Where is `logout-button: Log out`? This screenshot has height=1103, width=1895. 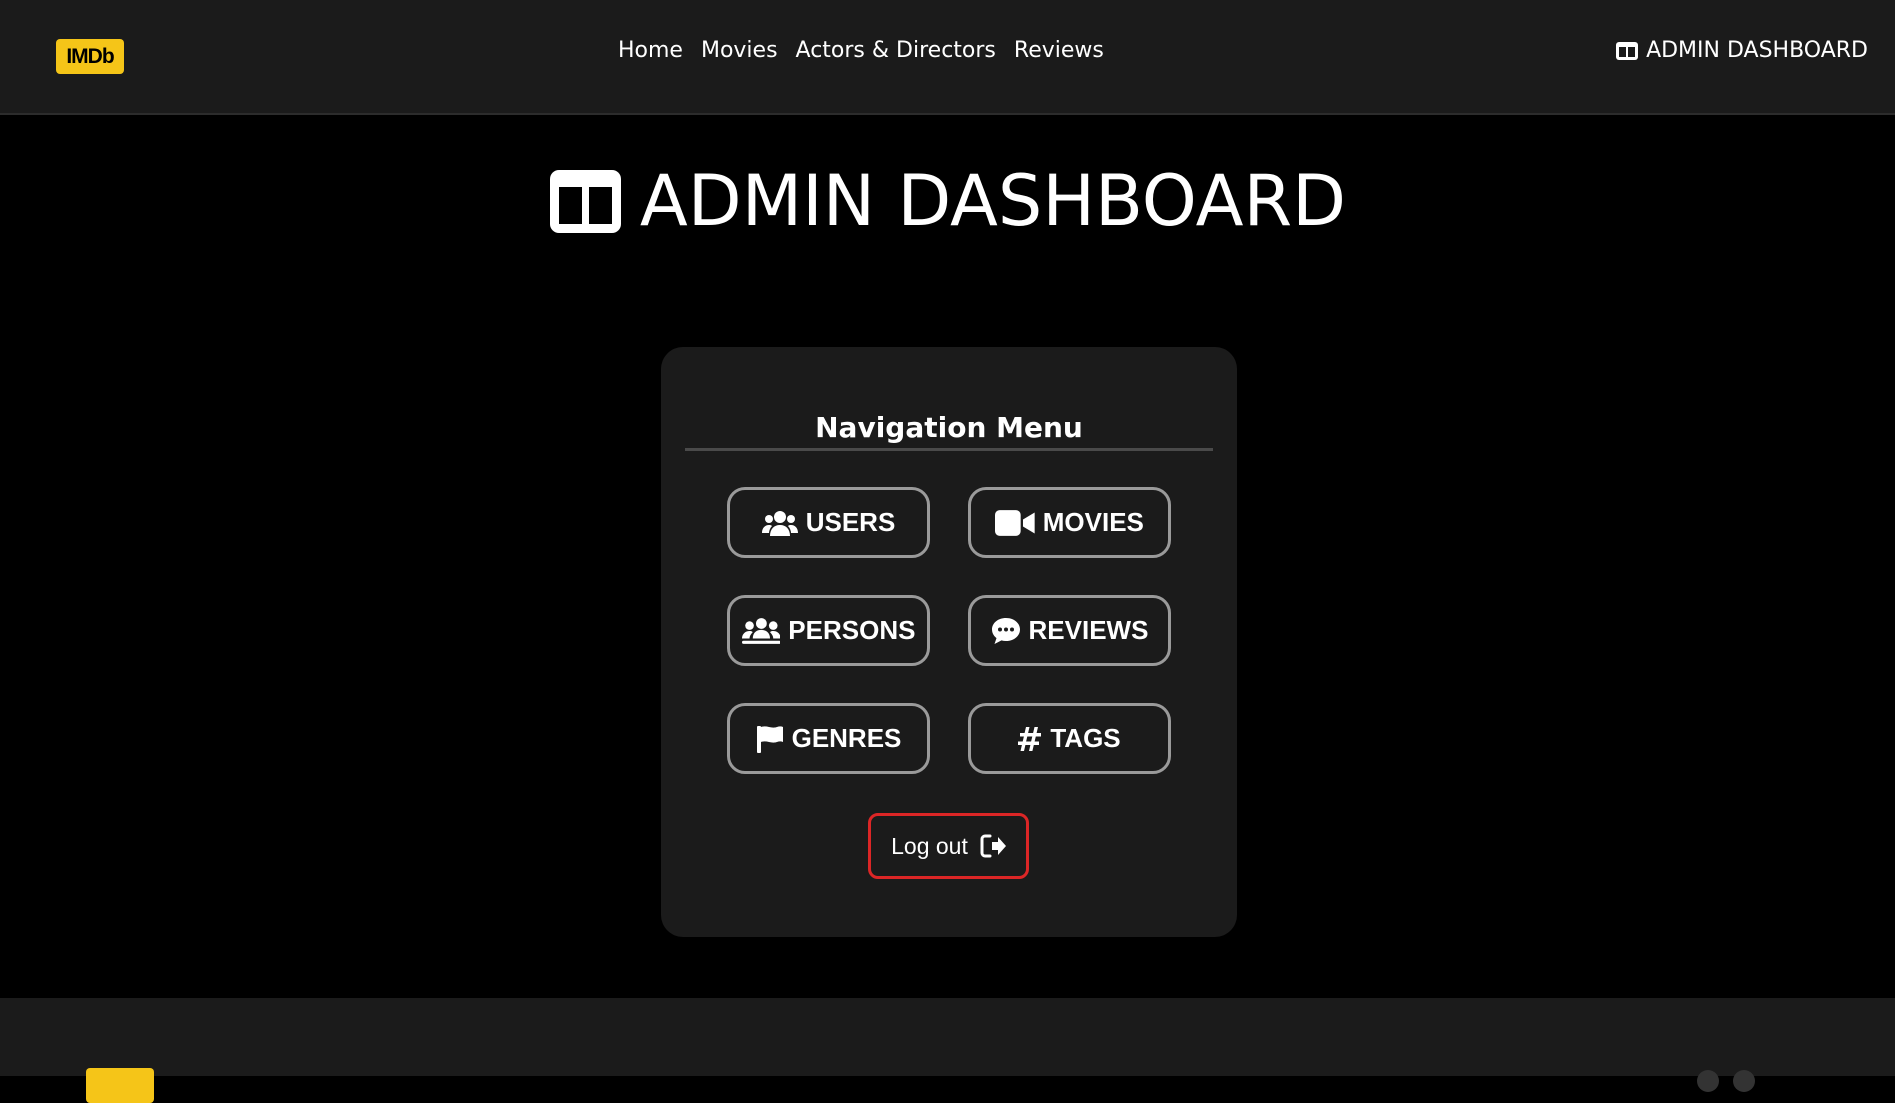 logout-button: Log out is located at coordinates (948, 846).